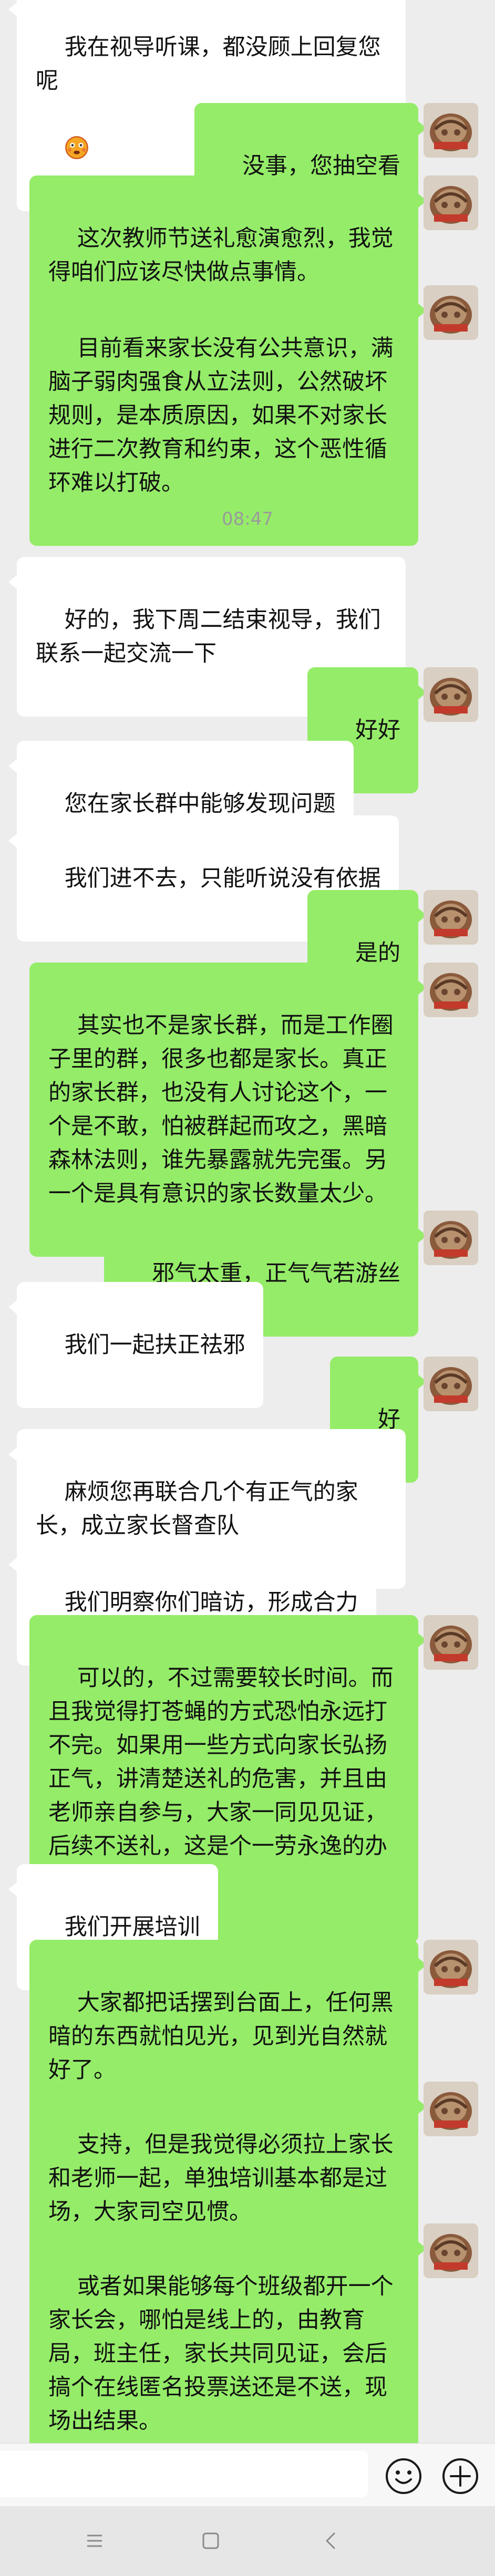  What do you see at coordinates (208, 637) in the screenshot?
I see `message-text: 好的，我下周二结束视导，我们联系一起交流一下` at bounding box center [208, 637].